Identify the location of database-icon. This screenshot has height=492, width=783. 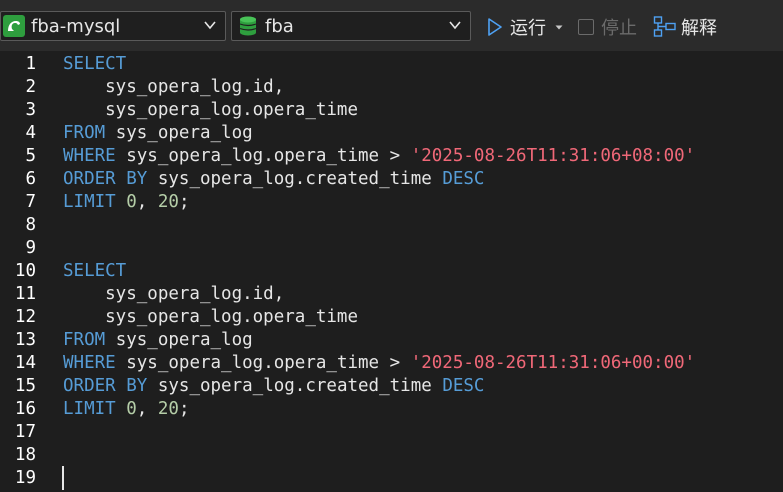
(248, 26).